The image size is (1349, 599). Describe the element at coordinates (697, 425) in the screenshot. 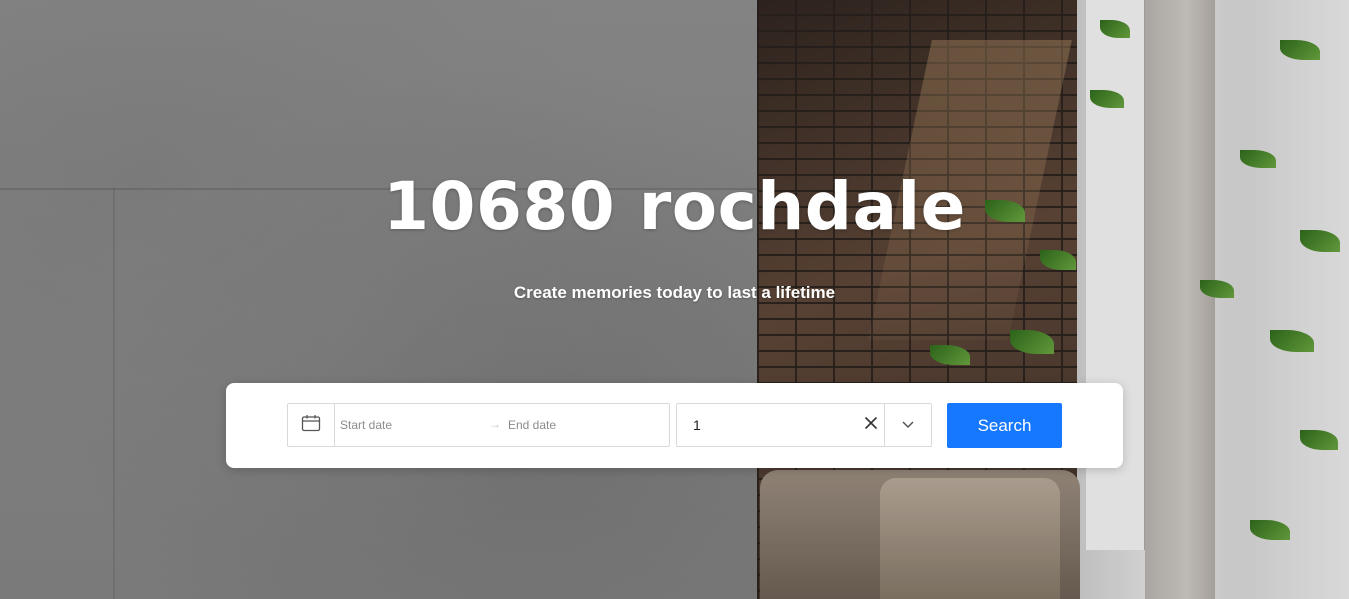

I see `guests-value: 1` at that location.